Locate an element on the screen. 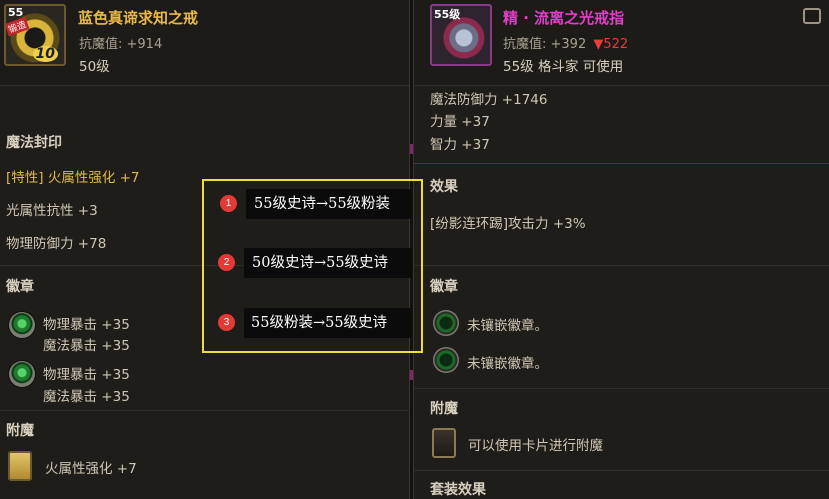 The height and width of the screenshot is (499, 829). overlay-row-2: 50级史诗→55级史诗 is located at coordinates (328, 263).